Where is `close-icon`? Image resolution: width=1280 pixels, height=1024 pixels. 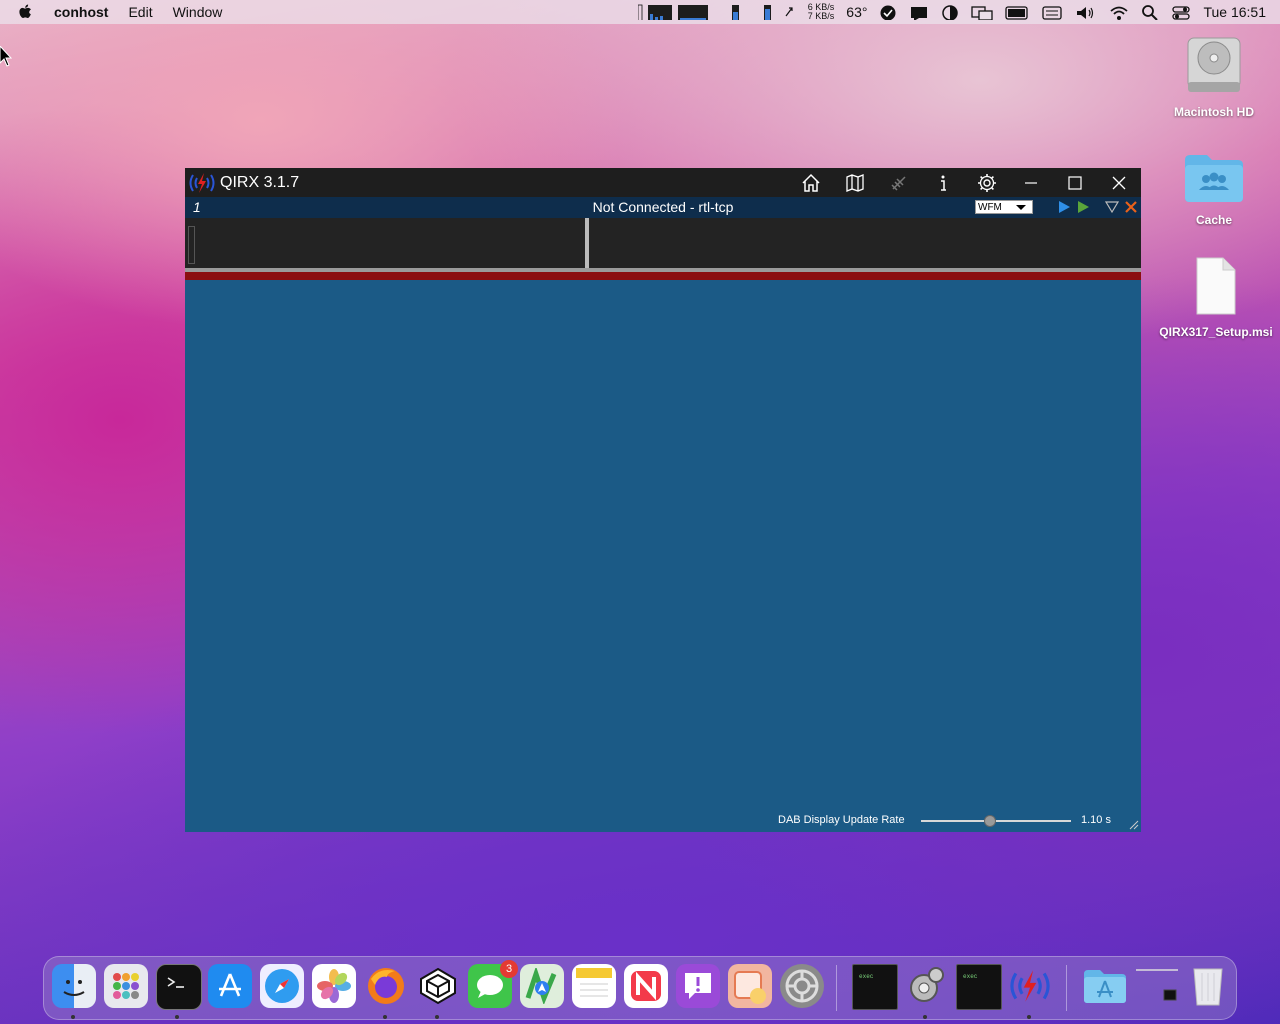
close-icon is located at coordinates (1119, 182).